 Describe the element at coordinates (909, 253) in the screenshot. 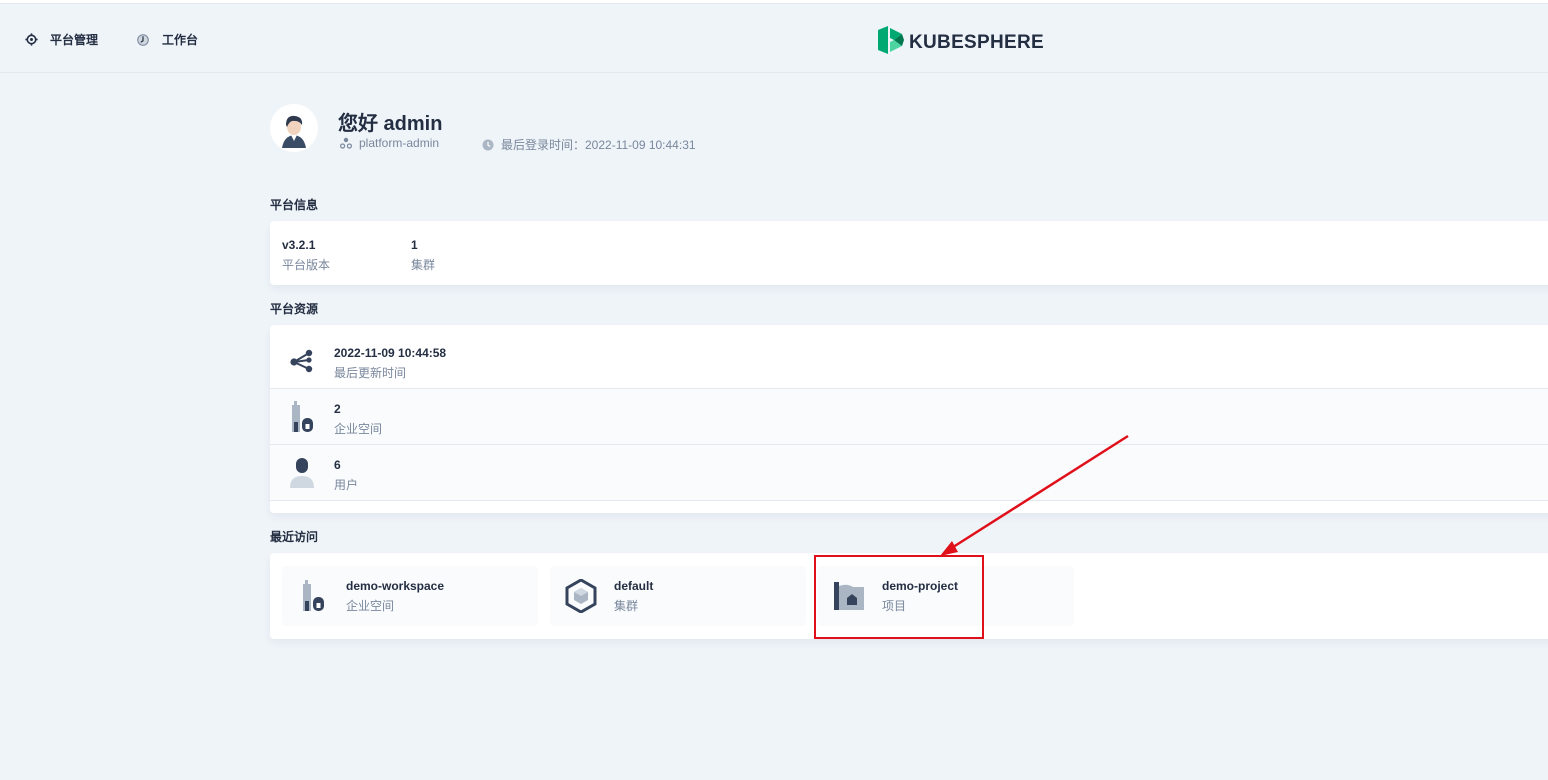

I see `platform-info-card: v3.2.1 平台版本 1 集群` at that location.